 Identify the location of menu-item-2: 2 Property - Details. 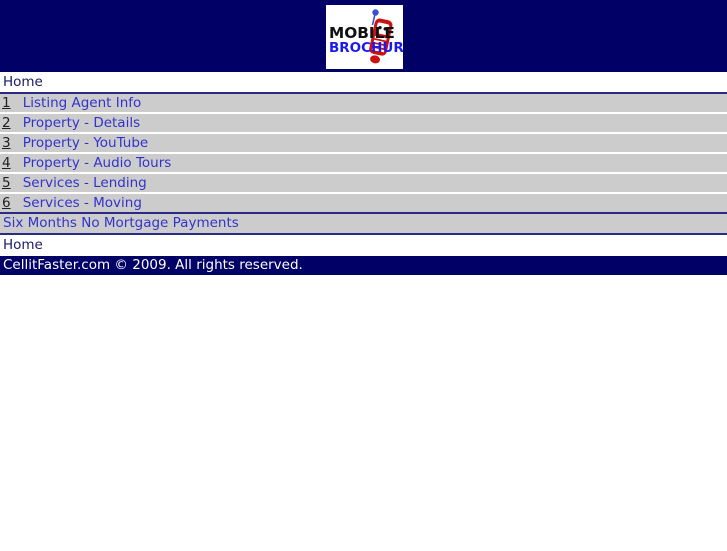
(363, 124).